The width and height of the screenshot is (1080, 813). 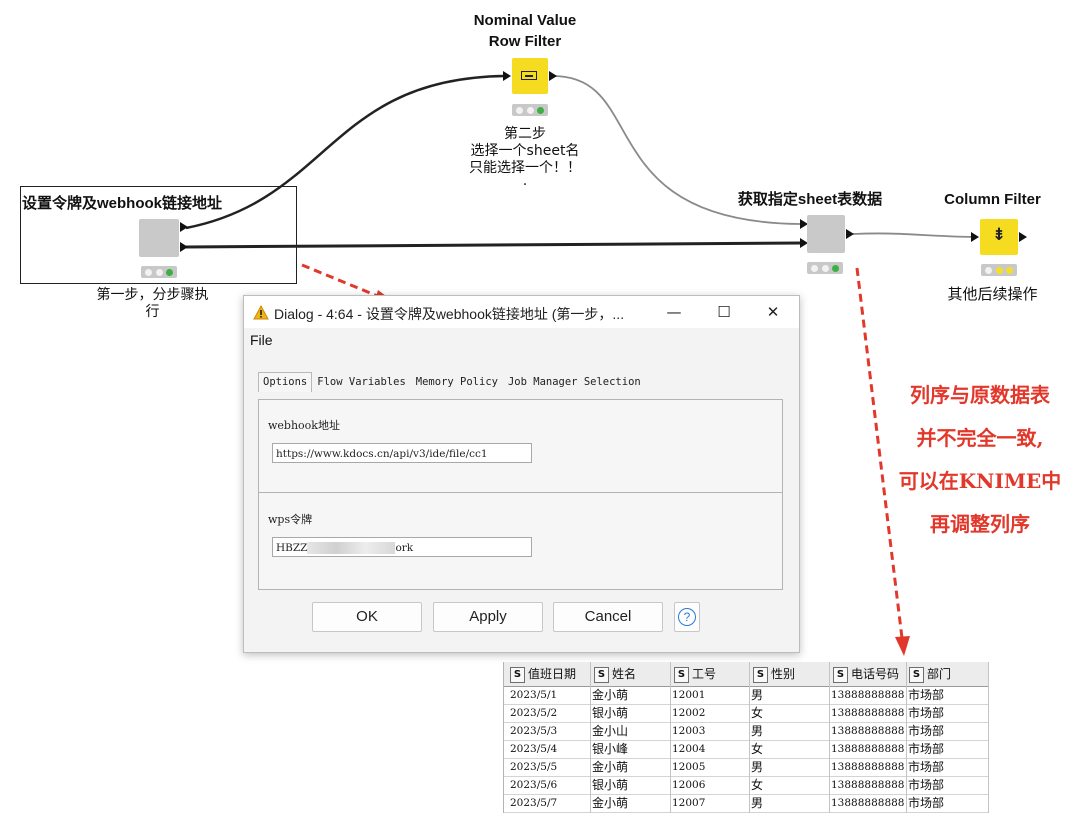 What do you see at coordinates (810, 199) in the screenshot?
I see `fetch-node-title: 获取指定sheet表数据` at bounding box center [810, 199].